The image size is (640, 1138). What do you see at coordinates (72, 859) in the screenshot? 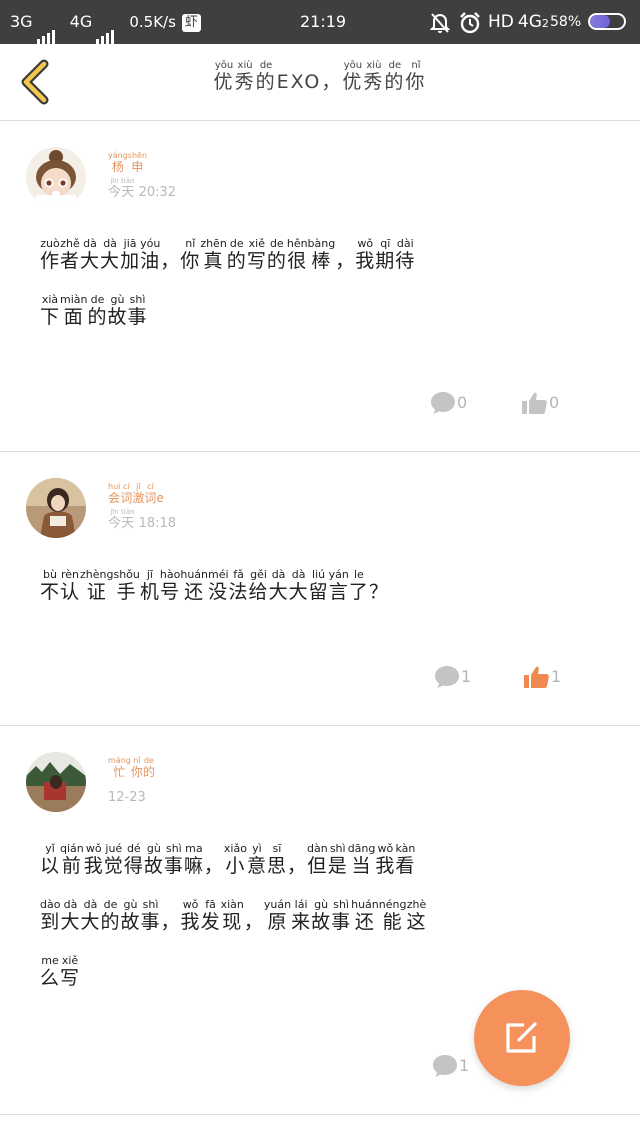
I see `comment-char: 前qián` at bounding box center [72, 859].